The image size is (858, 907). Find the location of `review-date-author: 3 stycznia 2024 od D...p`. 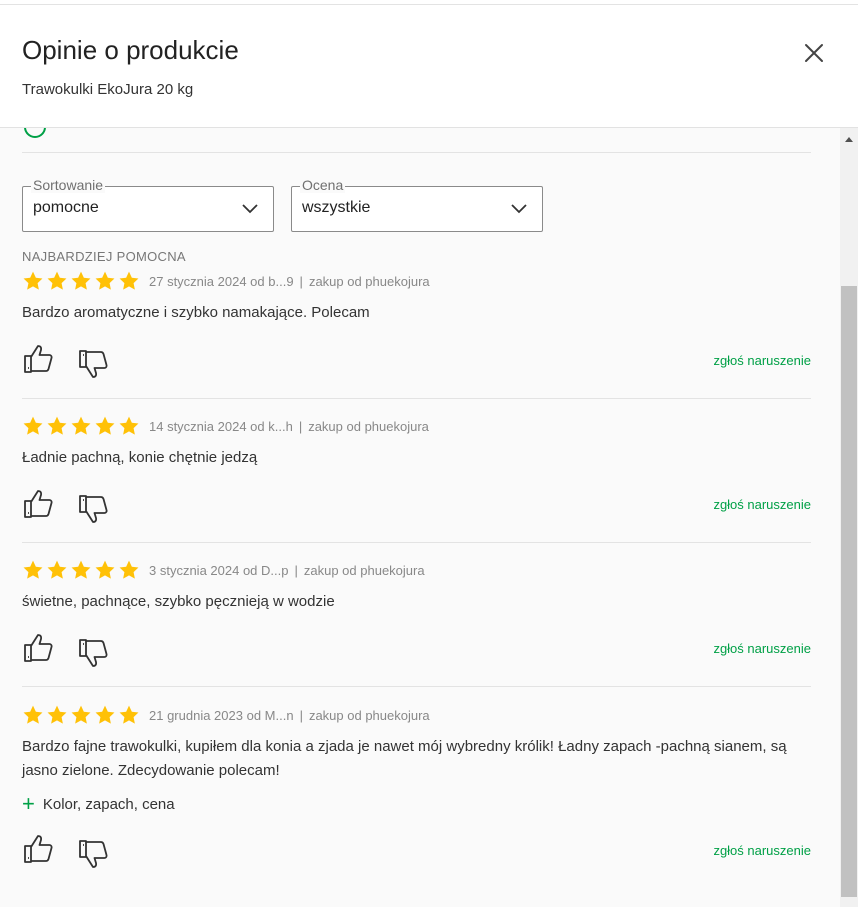

review-date-author: 3 stycznia 2024 od D...p is located at coordinates (219, 570).